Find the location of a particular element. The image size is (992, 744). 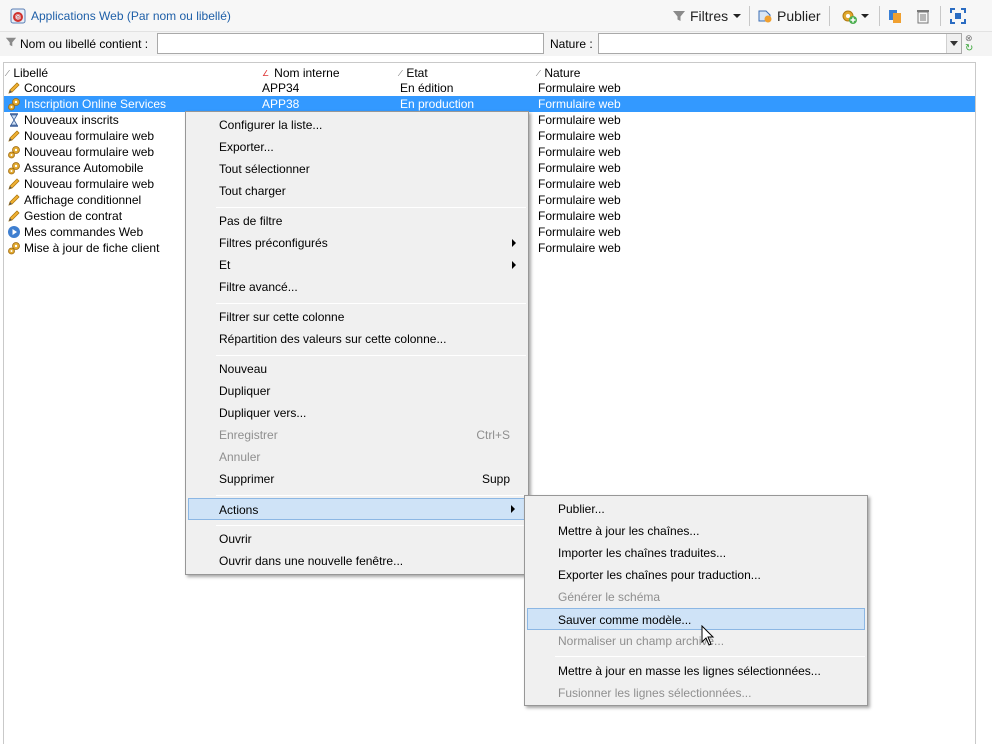

column-header-state: ⁄ Etat is located at coordinates (414, 73).